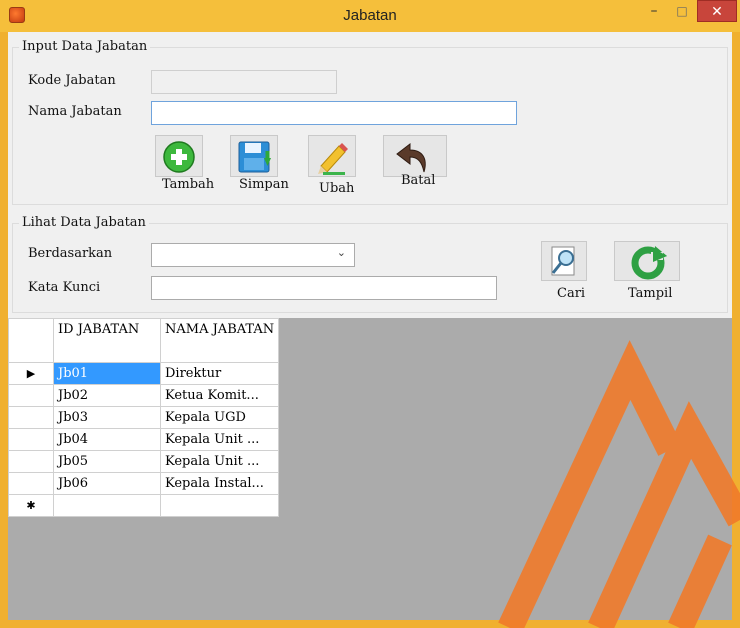 This screenshot has width=740, height=628. I want to click on tampil-button, so click(647, 261).